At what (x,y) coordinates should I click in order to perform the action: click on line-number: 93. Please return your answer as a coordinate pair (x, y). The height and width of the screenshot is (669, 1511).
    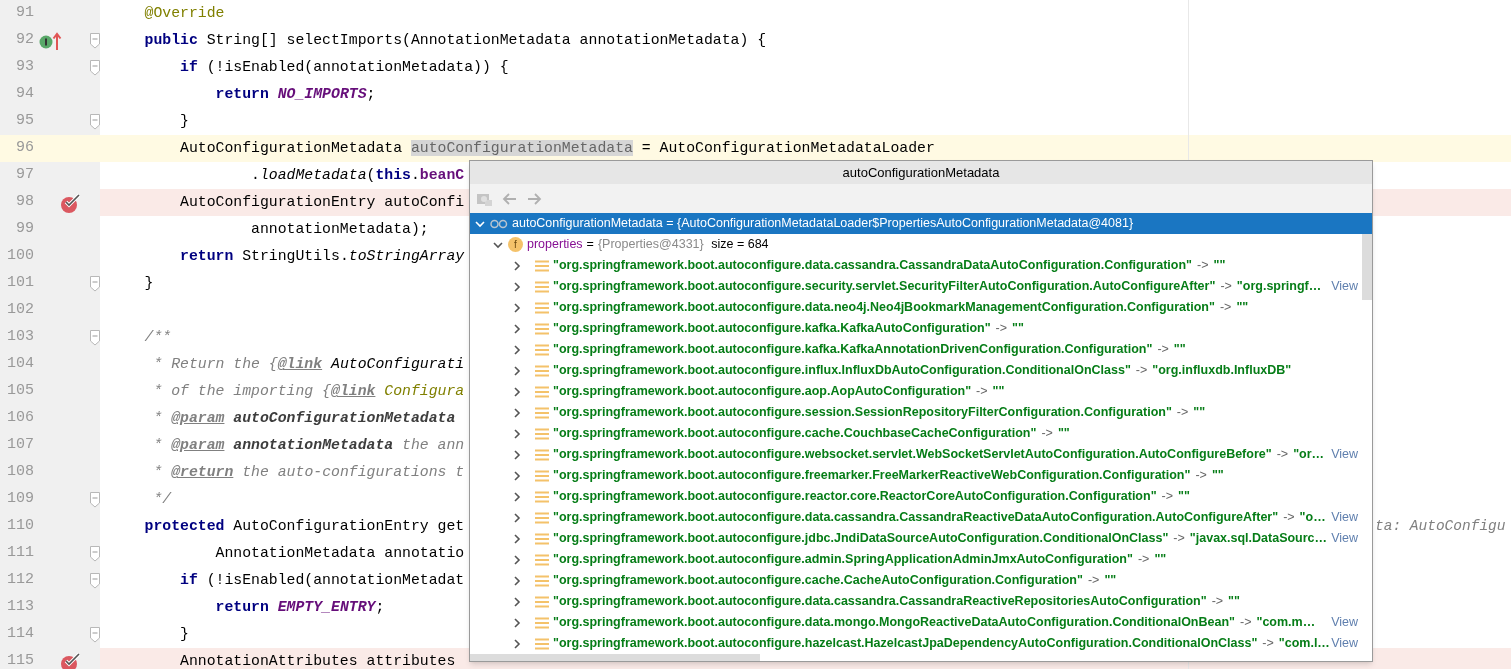
    Looking at the image, I should click on (24, 67).